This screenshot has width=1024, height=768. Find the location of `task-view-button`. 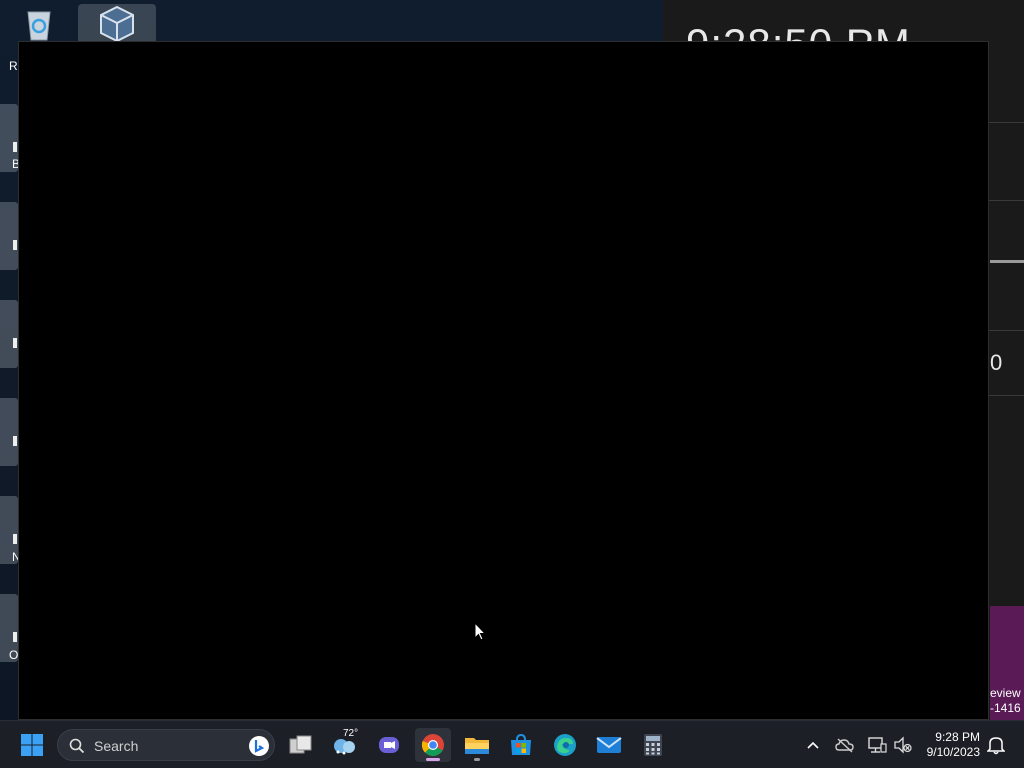

task-view-button is located at coordinates (301, 745).